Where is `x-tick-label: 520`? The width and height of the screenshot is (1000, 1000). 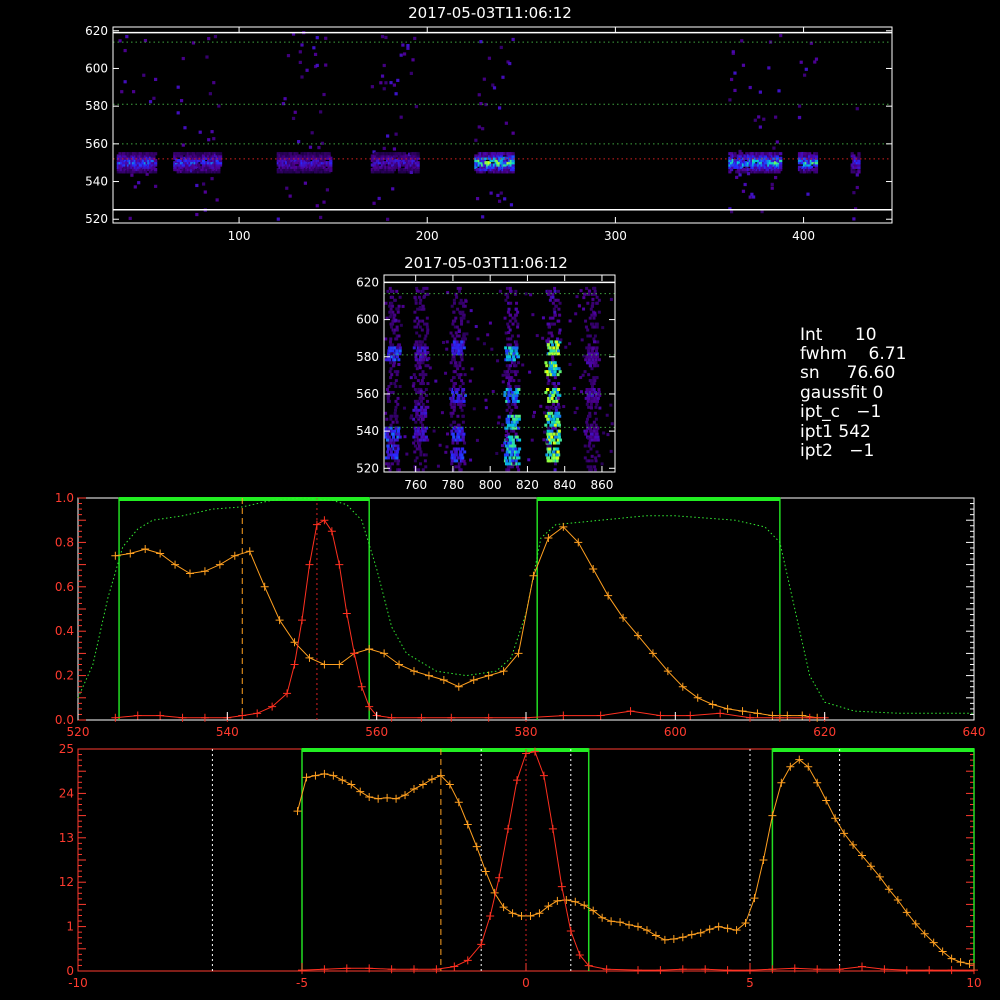
x-tick-label: 520 is located at coordinates (78, 732).